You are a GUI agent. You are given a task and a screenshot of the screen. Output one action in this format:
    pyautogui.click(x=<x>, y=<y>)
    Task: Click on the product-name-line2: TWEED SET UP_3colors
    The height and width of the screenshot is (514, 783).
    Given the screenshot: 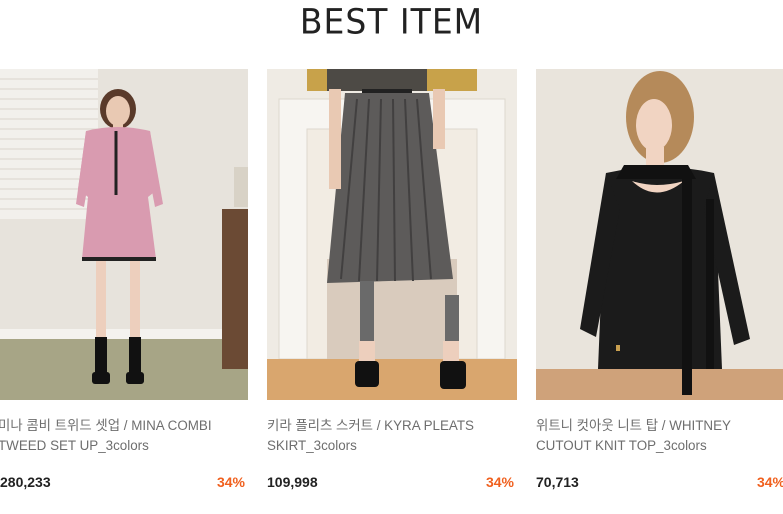 What is the action you would take?
    pyautogui.click(x=74, y=445)
    